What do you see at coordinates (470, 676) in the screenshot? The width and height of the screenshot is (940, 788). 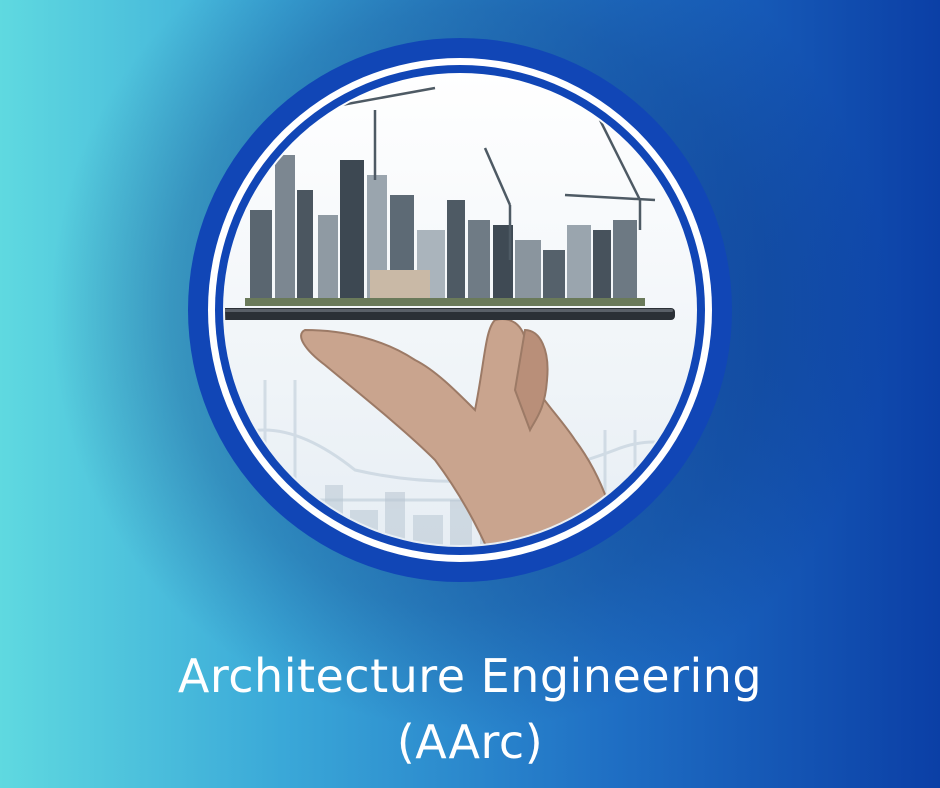 I see `title-line-1: Architecture Engineering` at bounding box center [470, 676].